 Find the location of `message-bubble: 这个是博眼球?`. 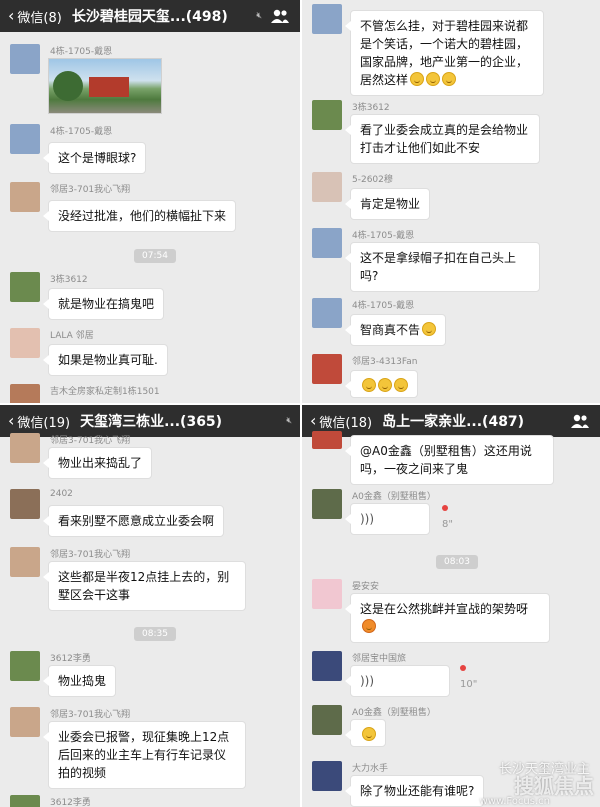

message-bubble: 这个是博眼球? is located at coordinates (94, 158).